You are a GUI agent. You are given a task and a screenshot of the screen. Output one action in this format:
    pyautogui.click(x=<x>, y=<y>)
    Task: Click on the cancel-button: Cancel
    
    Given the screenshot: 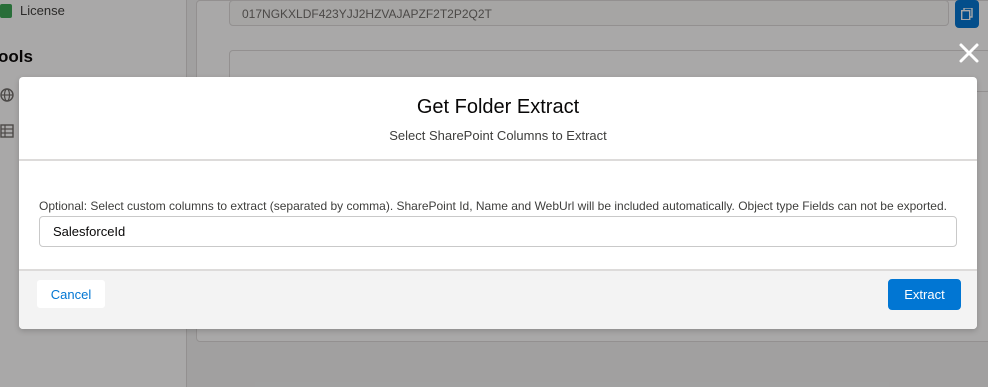 What is the action you would take?
    pyautogui.click(x=71, y=294)
    